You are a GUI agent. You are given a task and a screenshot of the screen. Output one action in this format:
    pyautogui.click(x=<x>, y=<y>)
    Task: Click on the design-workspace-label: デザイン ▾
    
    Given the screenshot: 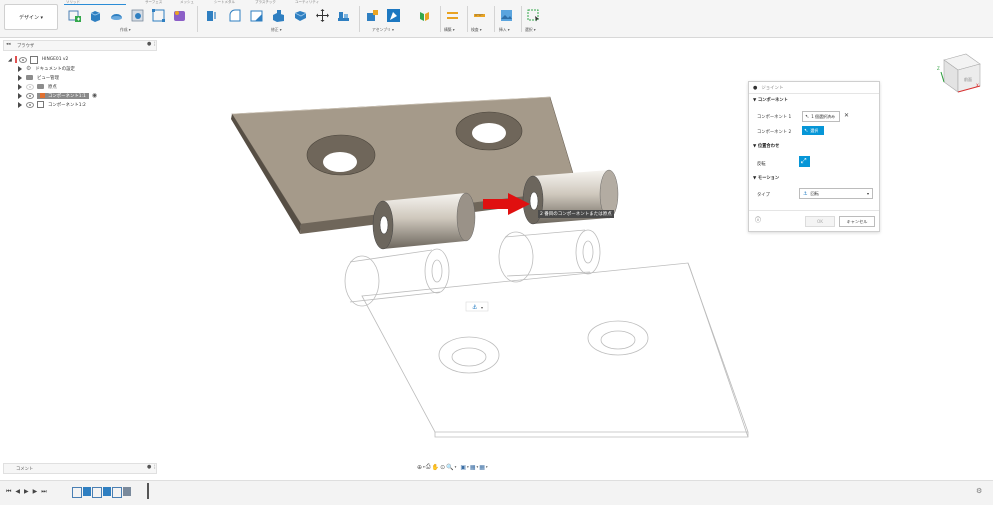 What is the action you would take?
    pyautogui.click(x=31, y=17)
    